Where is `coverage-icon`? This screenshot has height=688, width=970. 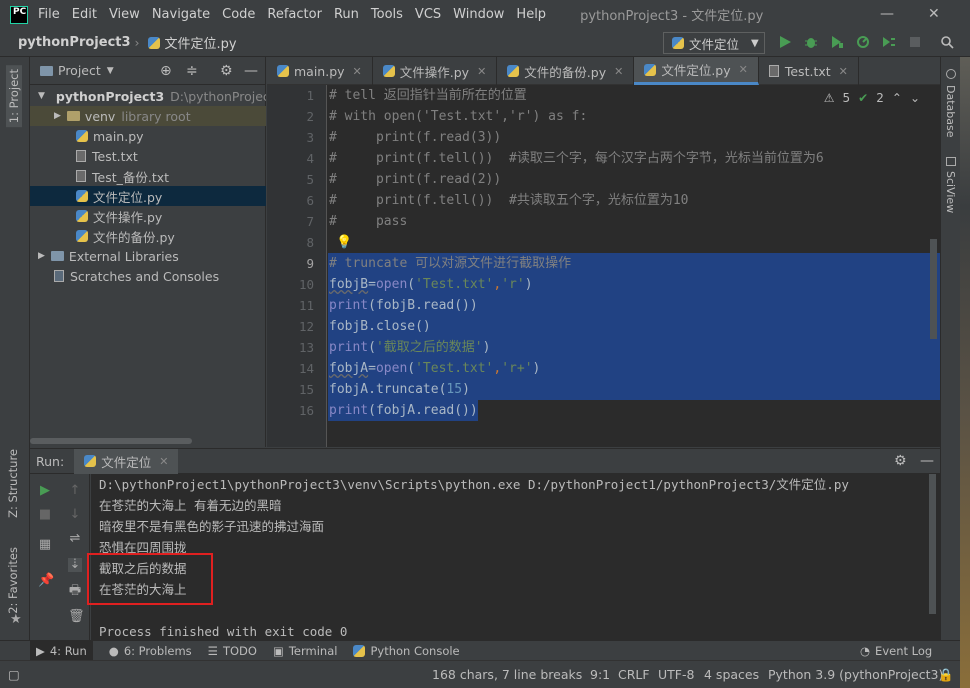 coverage-icon is located at coordinates (837, 42).